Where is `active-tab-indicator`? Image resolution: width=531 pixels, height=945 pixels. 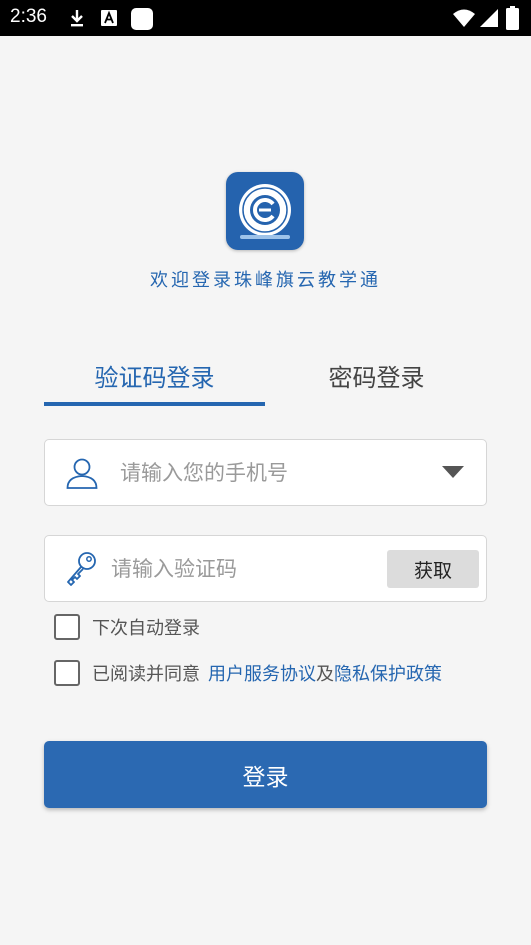
active-tab-indicator is located at coordinates (154, 404).